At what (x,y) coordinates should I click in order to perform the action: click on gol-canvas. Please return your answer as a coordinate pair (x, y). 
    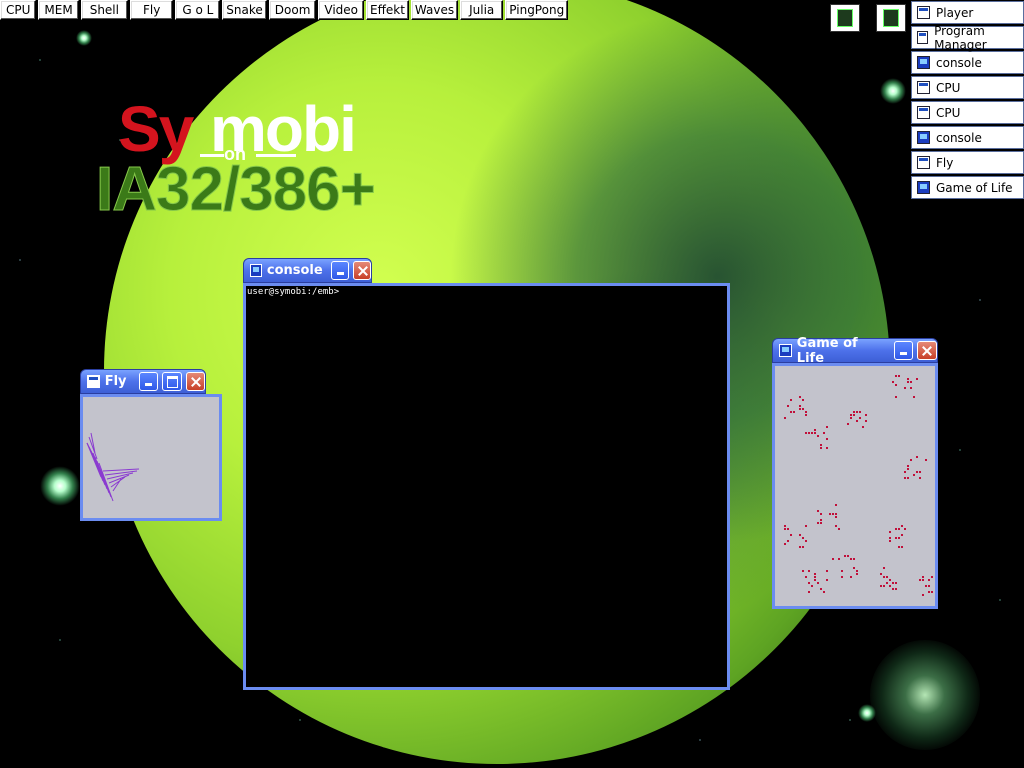
    Looking at the image, I should click on (855, 486).